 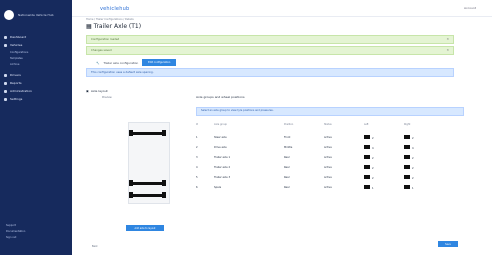 I want to click on sidebar-subitem-label: Archive, so click(x=15, y=64).